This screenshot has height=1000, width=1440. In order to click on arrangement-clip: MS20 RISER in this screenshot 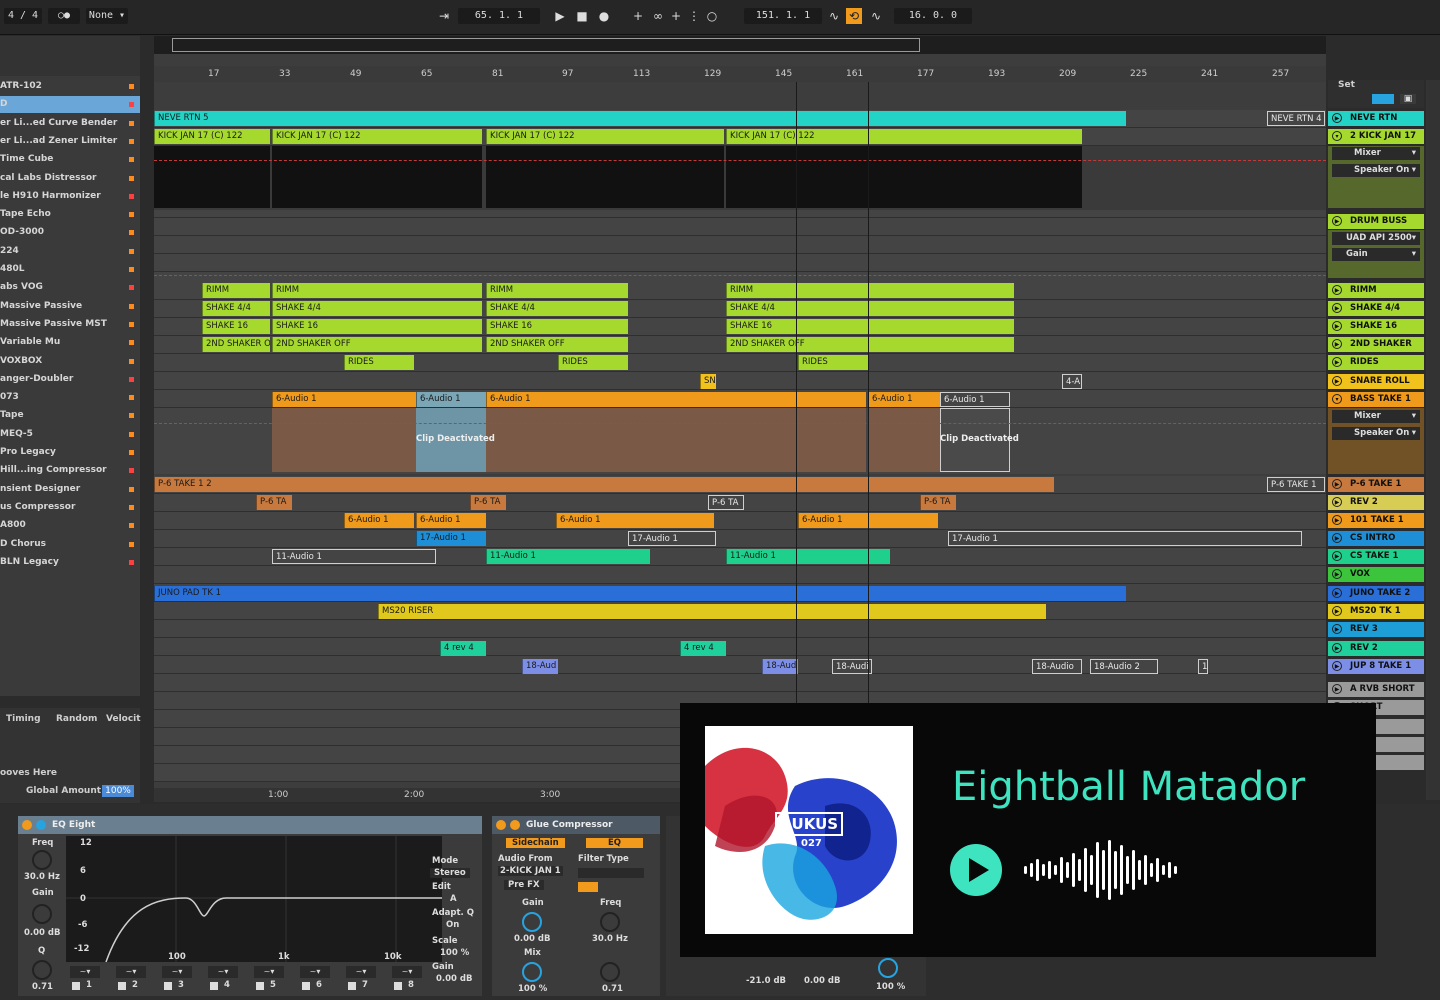, I will do `click(712, 611)`.